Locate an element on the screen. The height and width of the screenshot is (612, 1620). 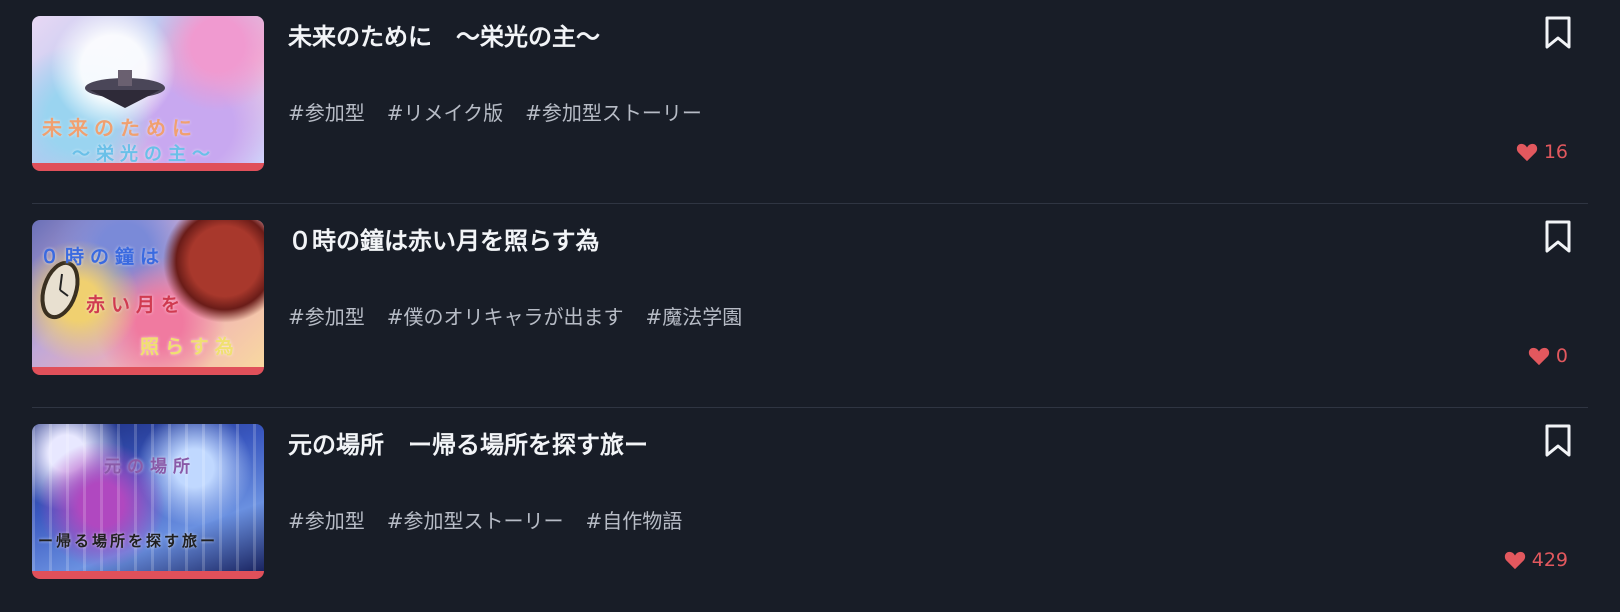
like-count: 16 is located at coordinates (1555, 152).